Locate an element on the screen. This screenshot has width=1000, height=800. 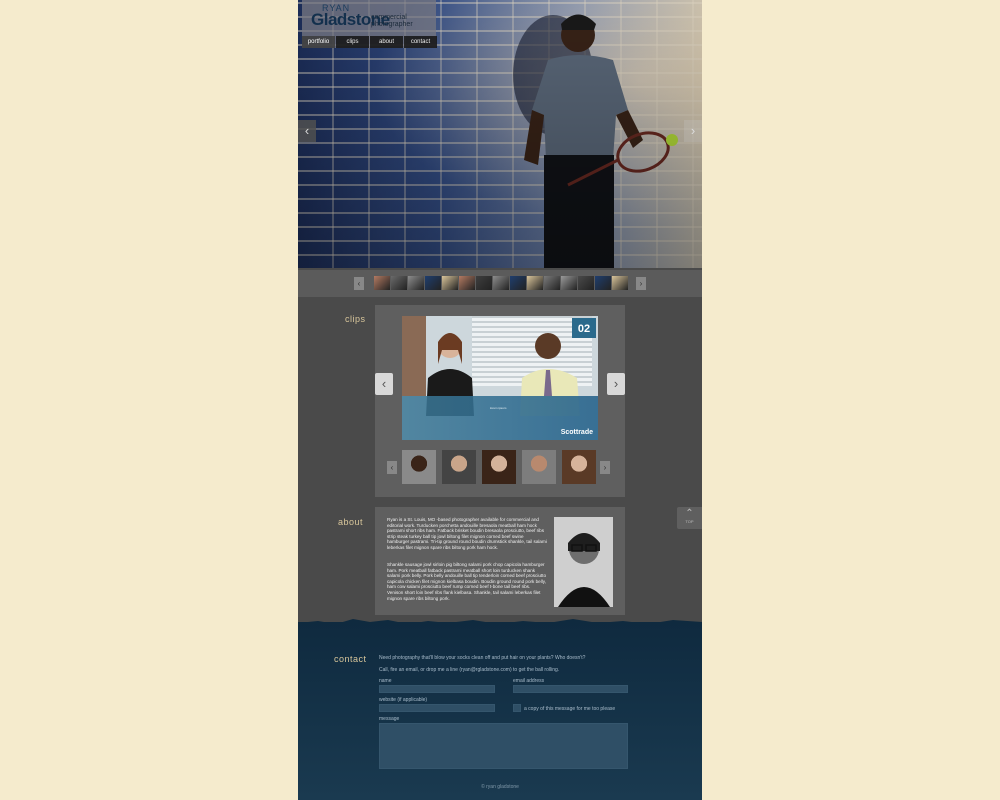
hero-next-button: › is located at coordinates (693, 131).